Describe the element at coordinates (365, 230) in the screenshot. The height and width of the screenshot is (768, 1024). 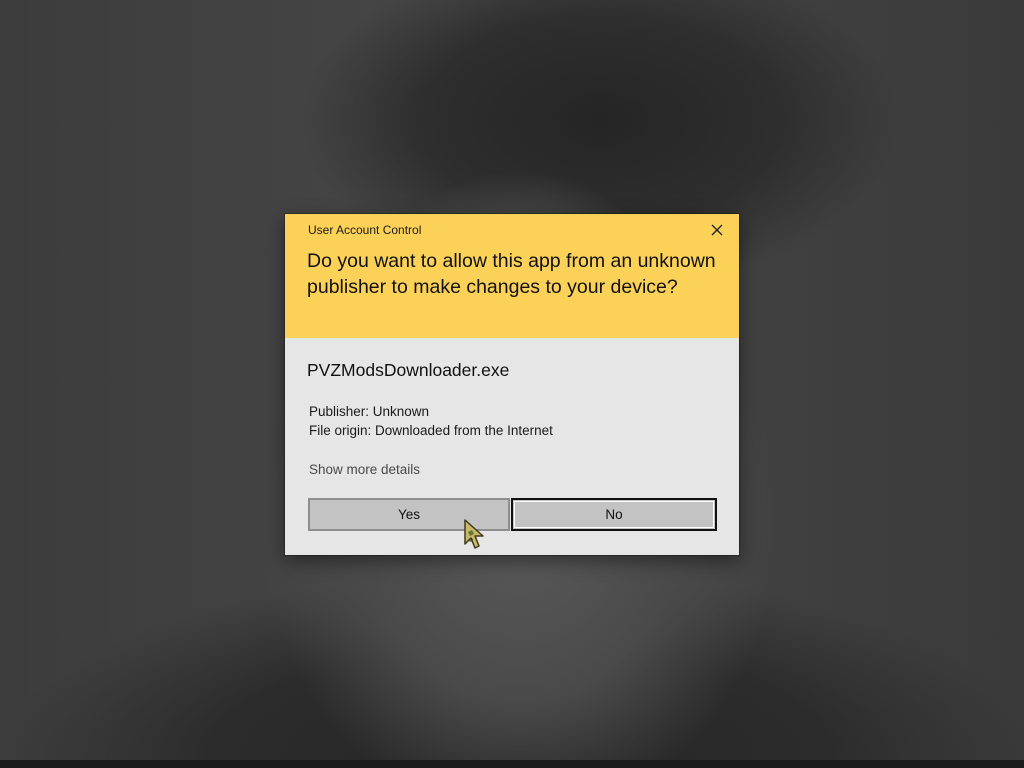
I see `dialog-title: User Account Control` at that location.